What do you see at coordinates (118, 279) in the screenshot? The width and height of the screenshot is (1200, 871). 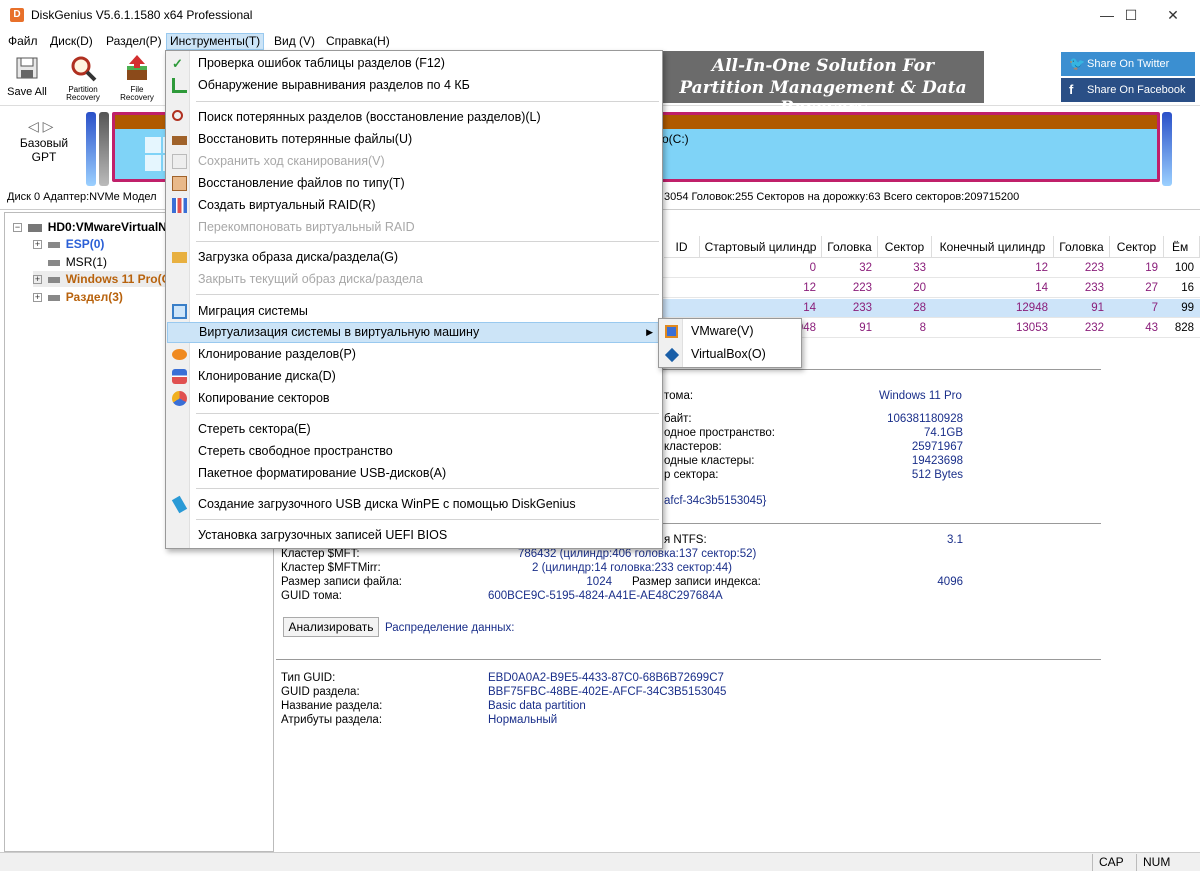 I see `tree-item-label: Windows 11 Pro(C` at bounding box center [118, 279].